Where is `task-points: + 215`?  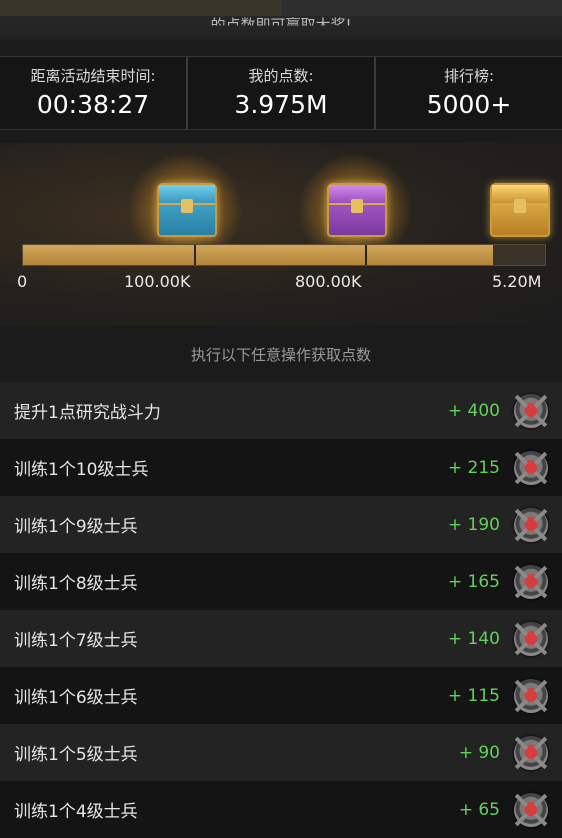
task-points: + 215 is located at coordinates (473, 467).